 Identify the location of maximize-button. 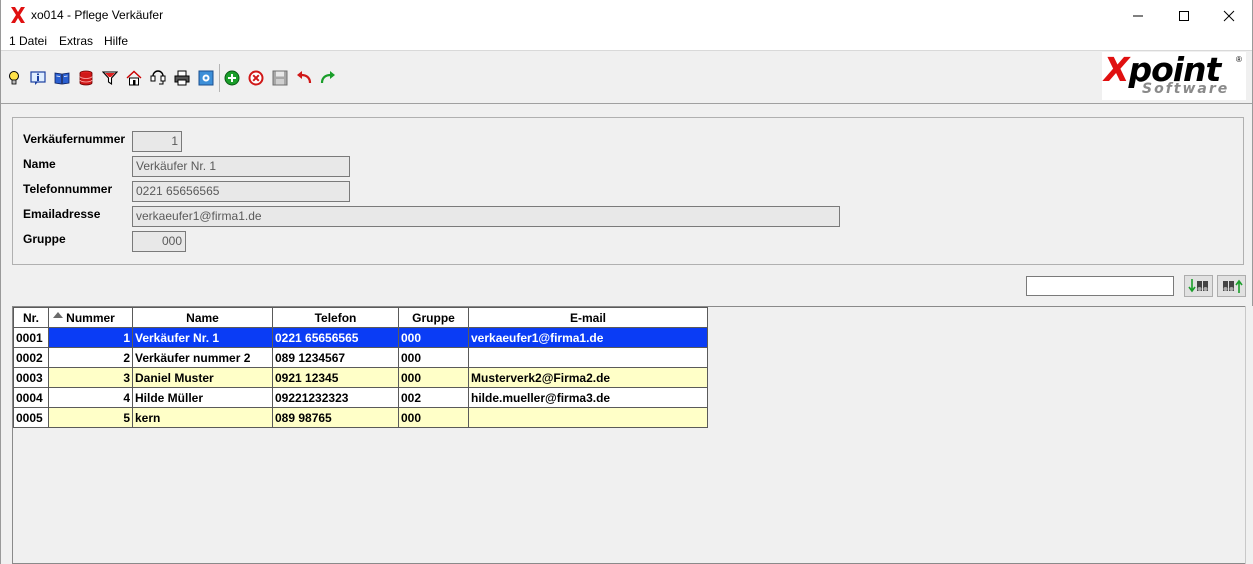
(1184, 15).